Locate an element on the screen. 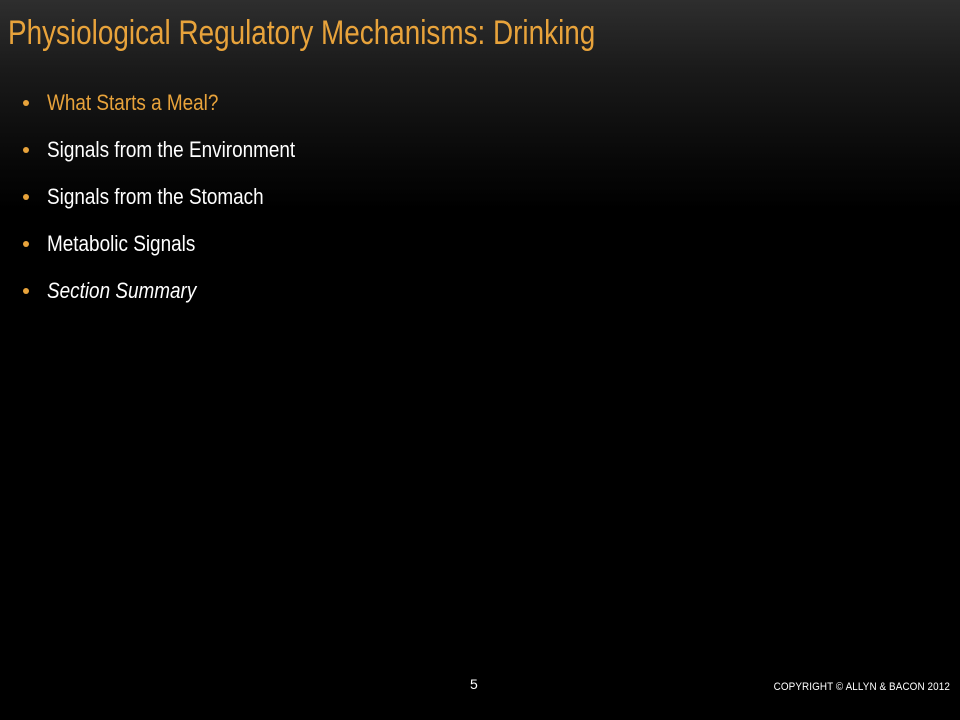 This screenshot has width=960, height=720. bullet-label: Section Summary is located at coordinates (122, 290).